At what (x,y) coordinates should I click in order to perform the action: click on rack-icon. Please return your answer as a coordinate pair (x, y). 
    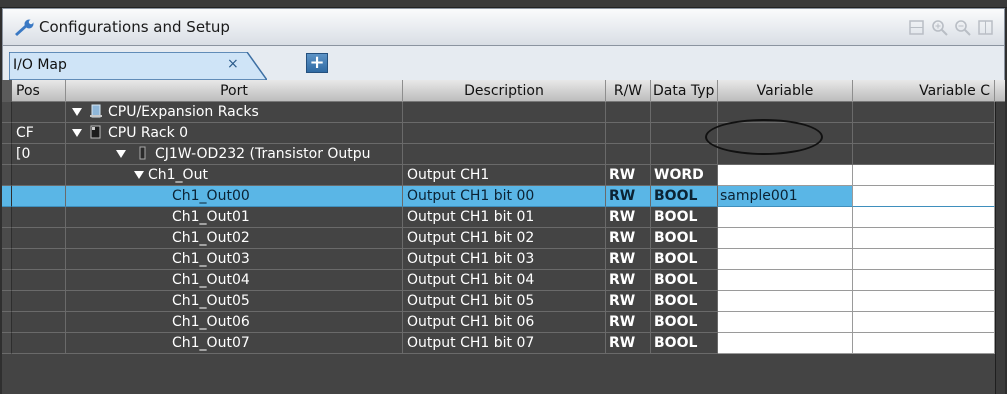
    Looking at the image, I should click on (98, 112).